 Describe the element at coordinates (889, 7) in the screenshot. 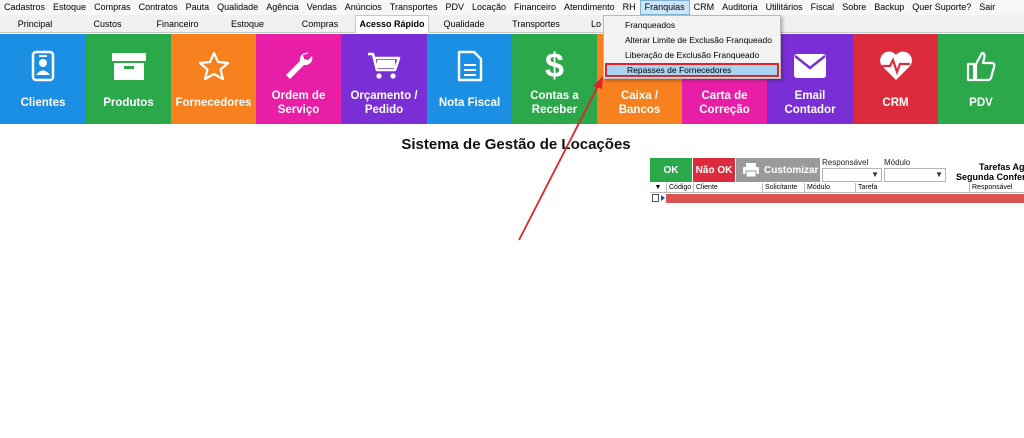

I see `menu-backup: Backup` at that location.